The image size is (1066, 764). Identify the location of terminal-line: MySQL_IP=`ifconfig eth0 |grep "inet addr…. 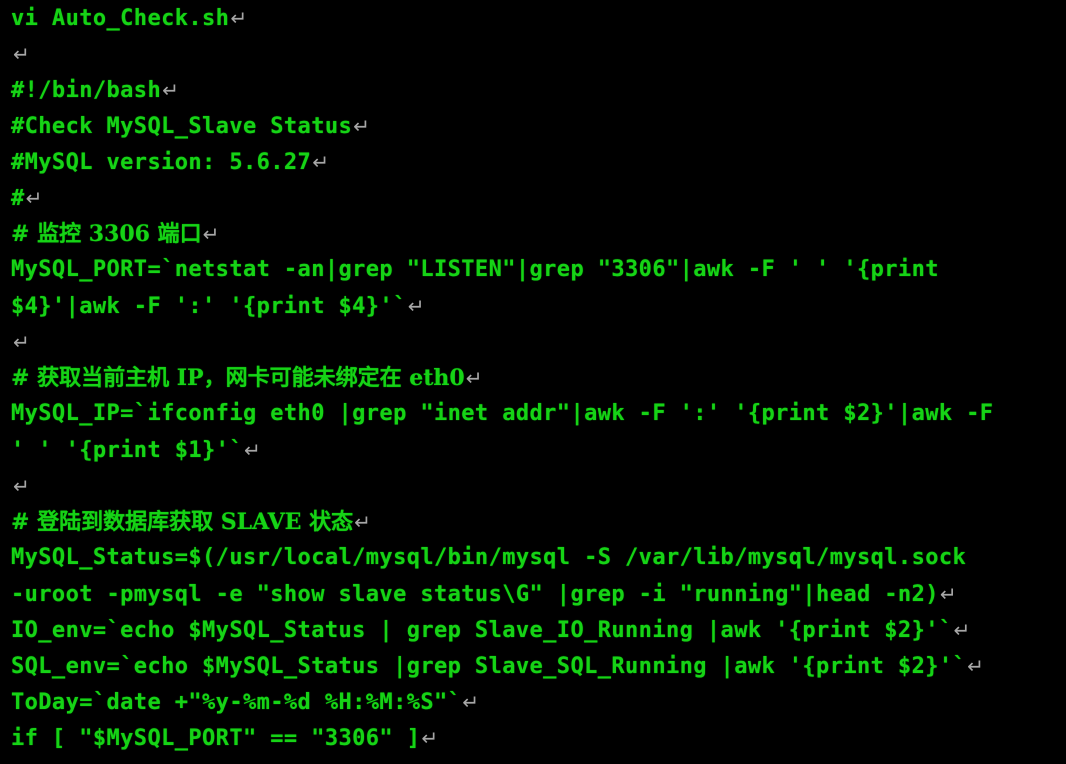
(533, 414).